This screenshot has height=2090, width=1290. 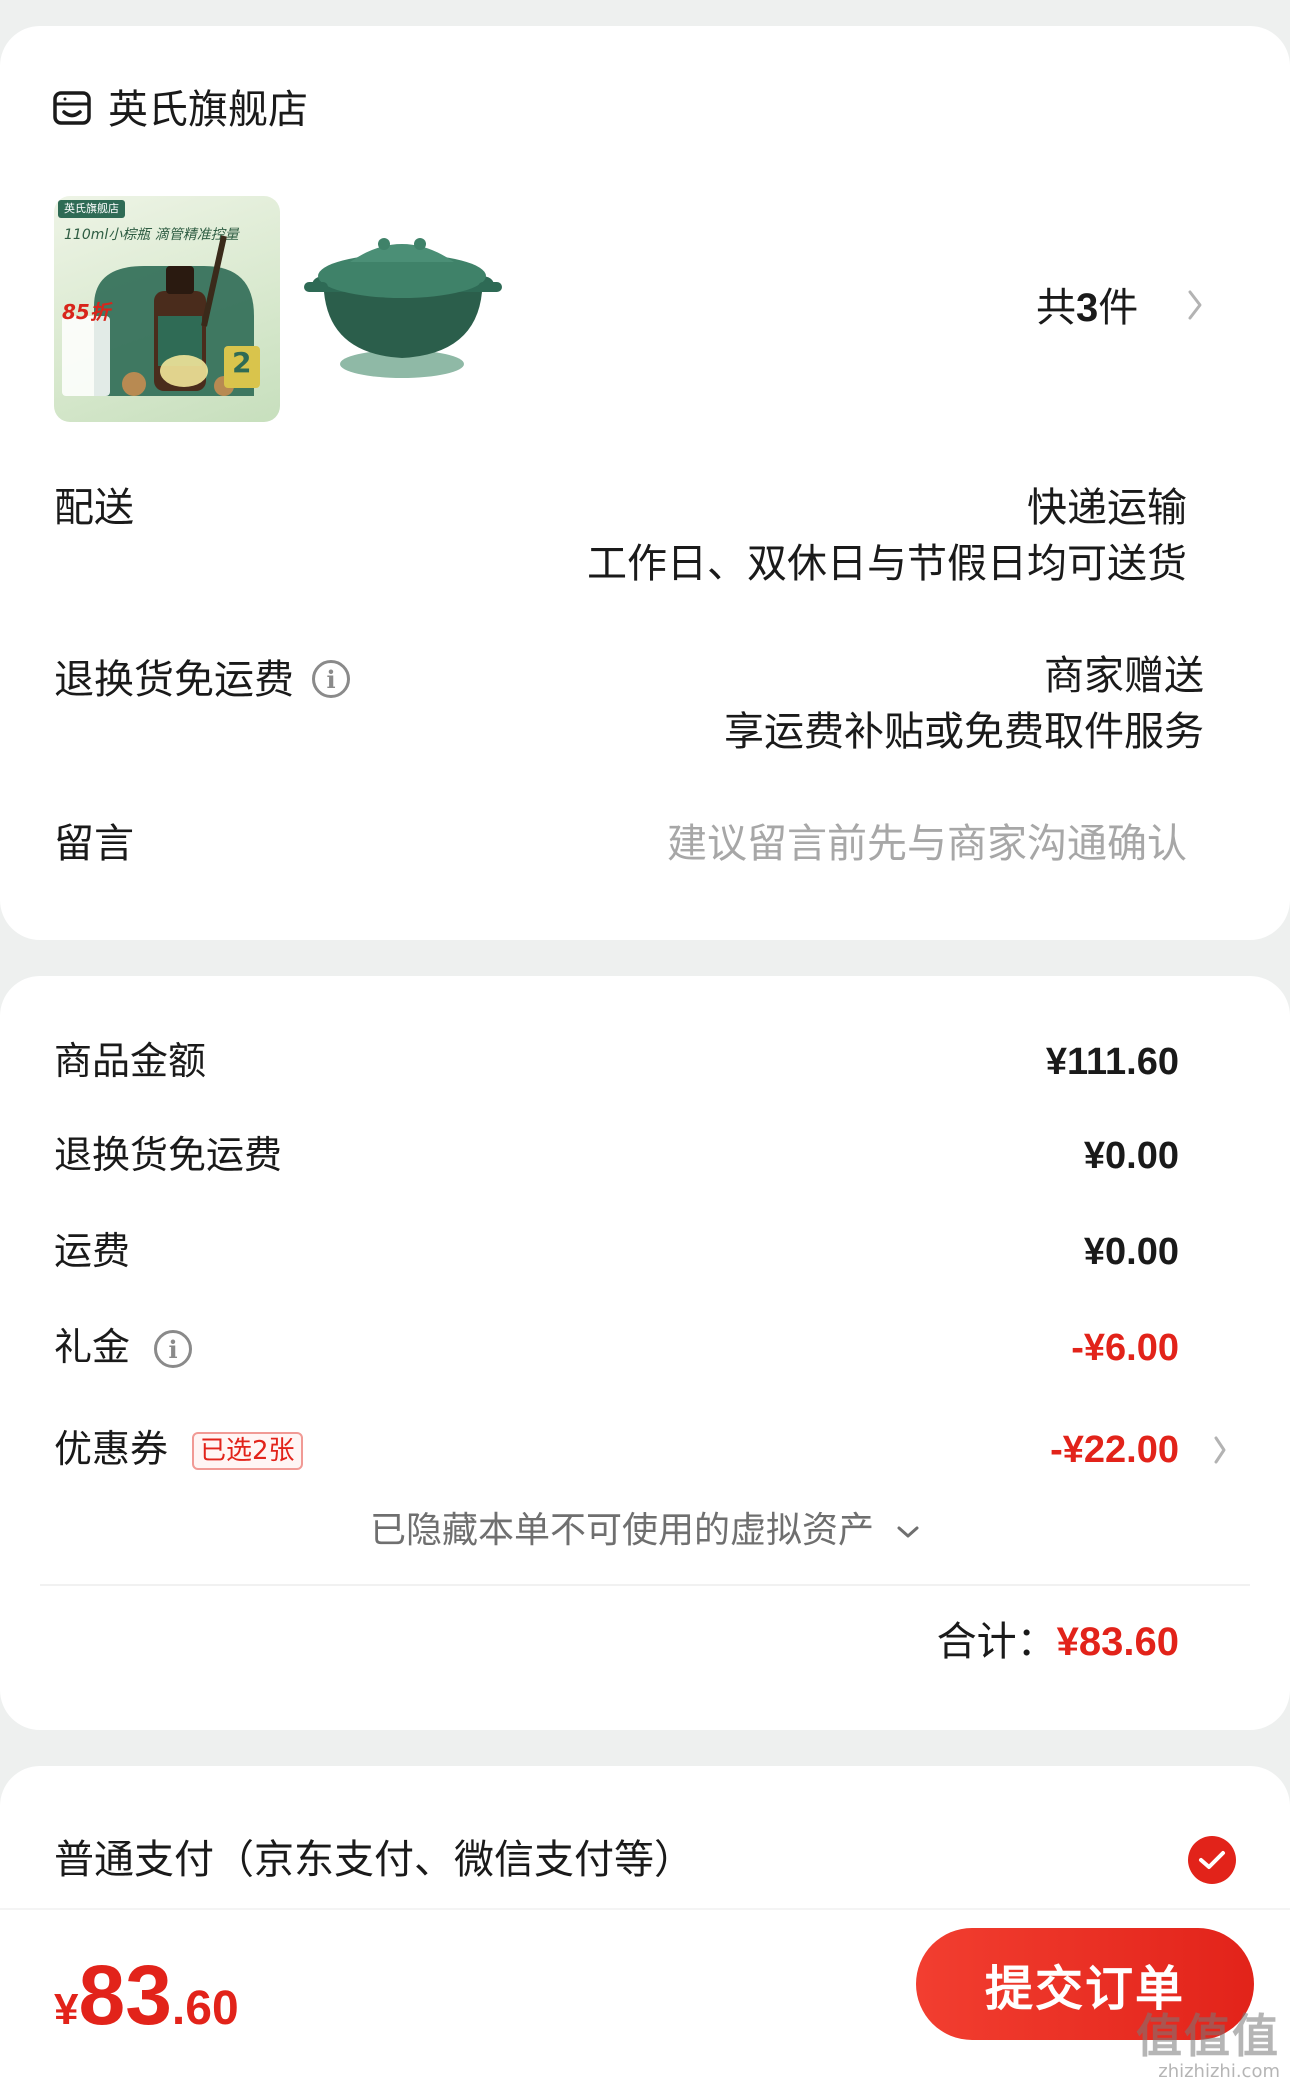 What do you see at coordinates (66, 2009) in the screenshot?
I see `footer-currency: ¥` at bounding box center [66, 2009].